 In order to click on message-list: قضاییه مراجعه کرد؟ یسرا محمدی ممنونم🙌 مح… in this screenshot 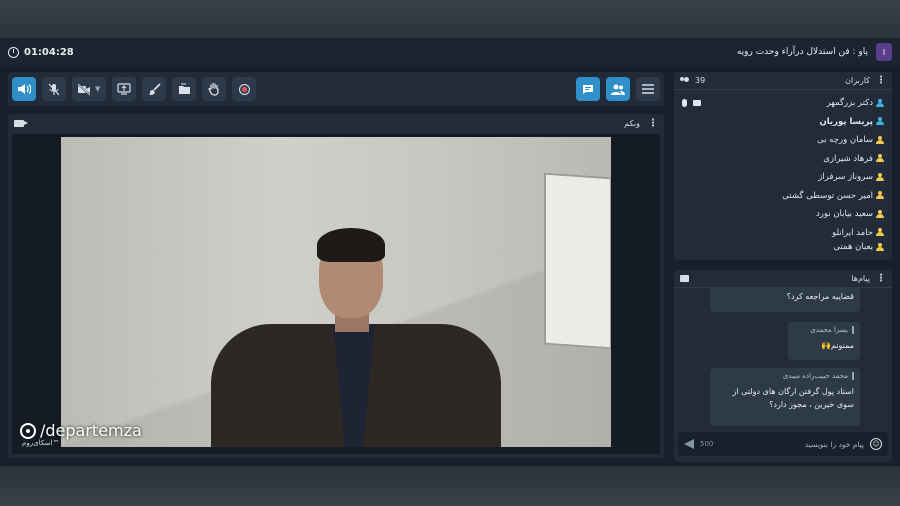, I will do `click(783, 359)`.